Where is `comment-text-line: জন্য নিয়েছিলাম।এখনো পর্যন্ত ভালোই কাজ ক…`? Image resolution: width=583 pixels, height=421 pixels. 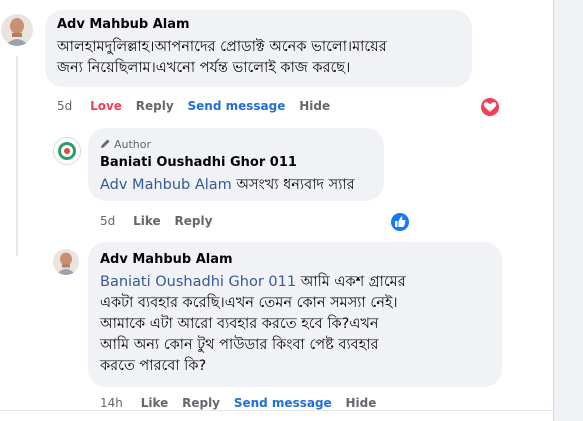 comment-text-line: জন্য নিয়েছিলাম।এখনো পর্যন্ত ভালোই কাজ ক… is located at coordinates (204, 68).